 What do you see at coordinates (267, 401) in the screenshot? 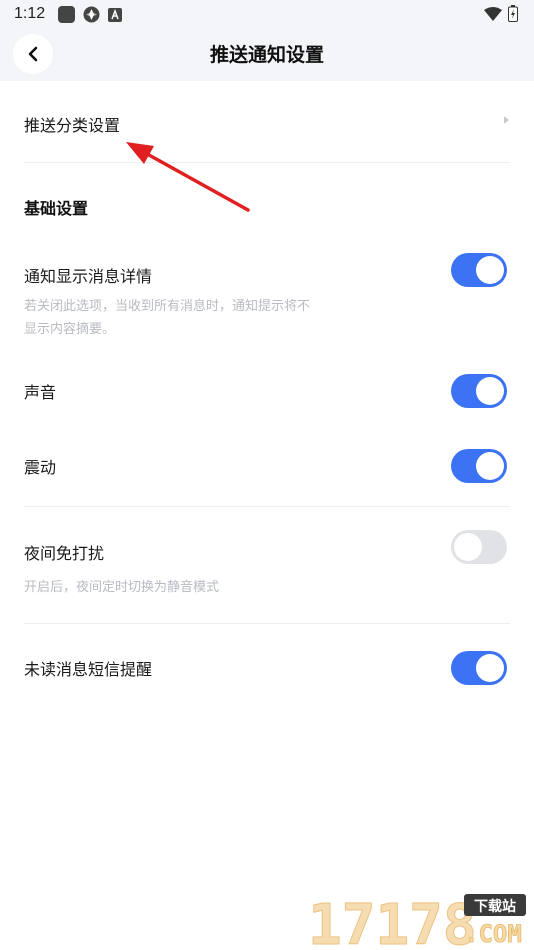
I see `sound-row: 声音` at bounding box center [267, 401].